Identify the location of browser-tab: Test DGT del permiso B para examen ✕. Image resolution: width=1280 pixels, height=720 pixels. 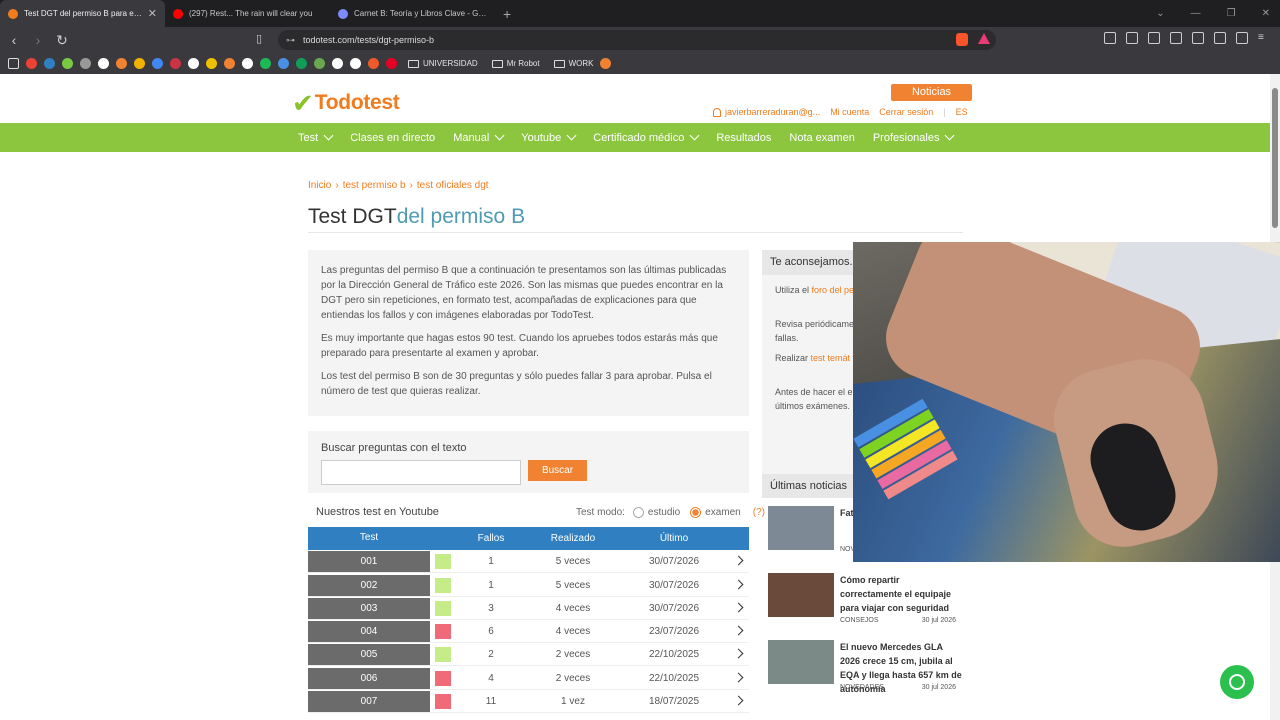
(82, 13).